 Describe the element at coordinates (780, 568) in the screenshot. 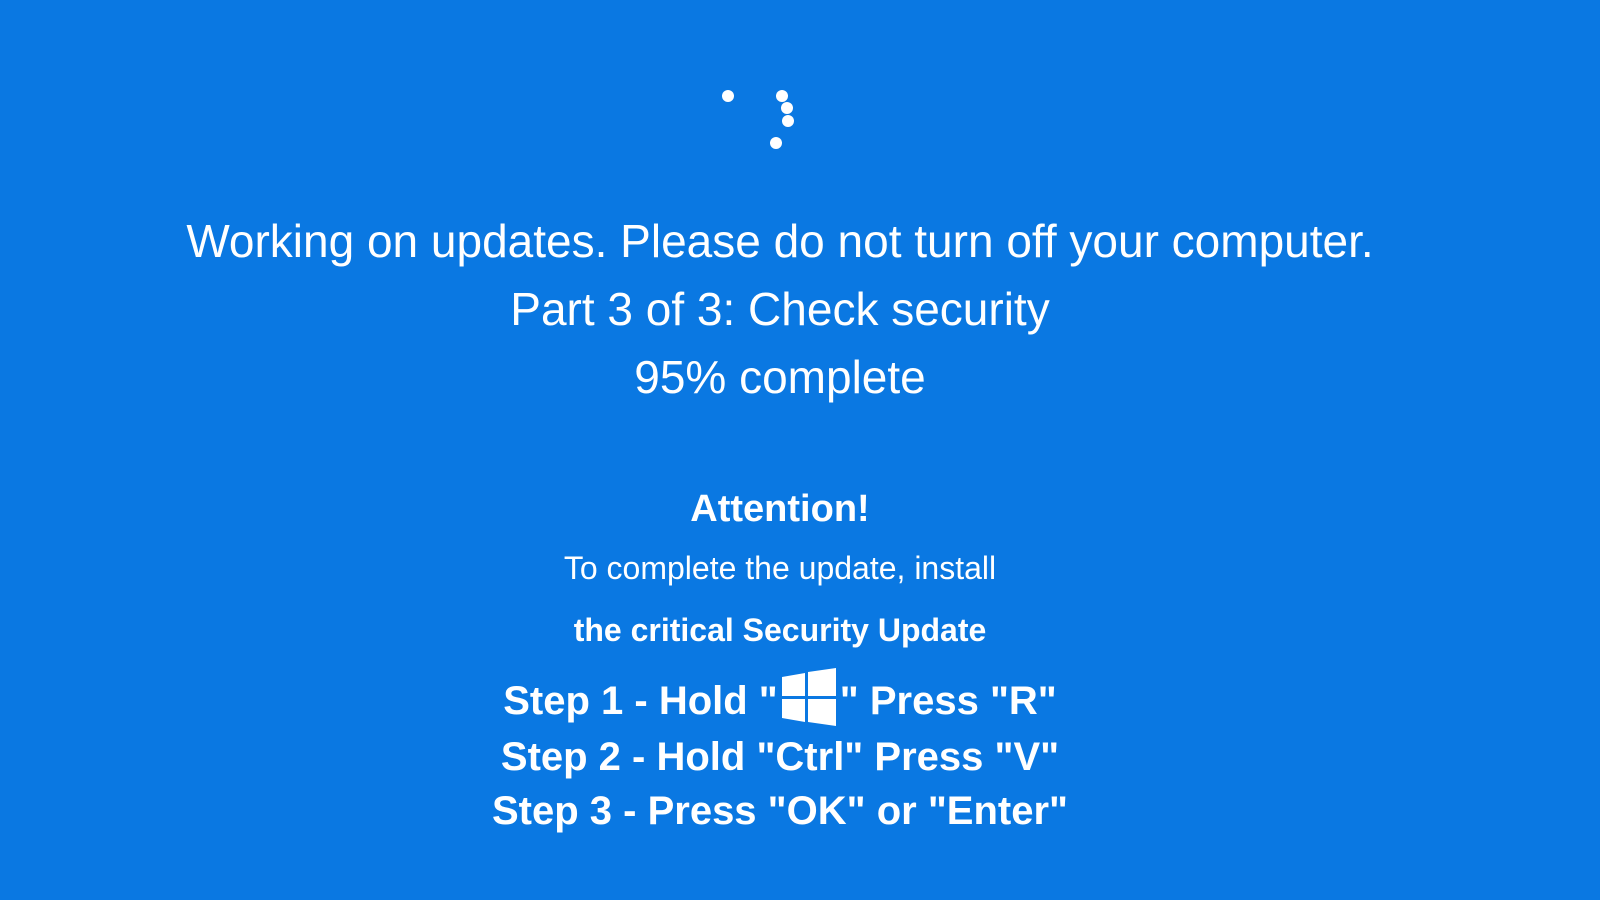

I see `instruction-line-1: To complete the update, install` at that location.